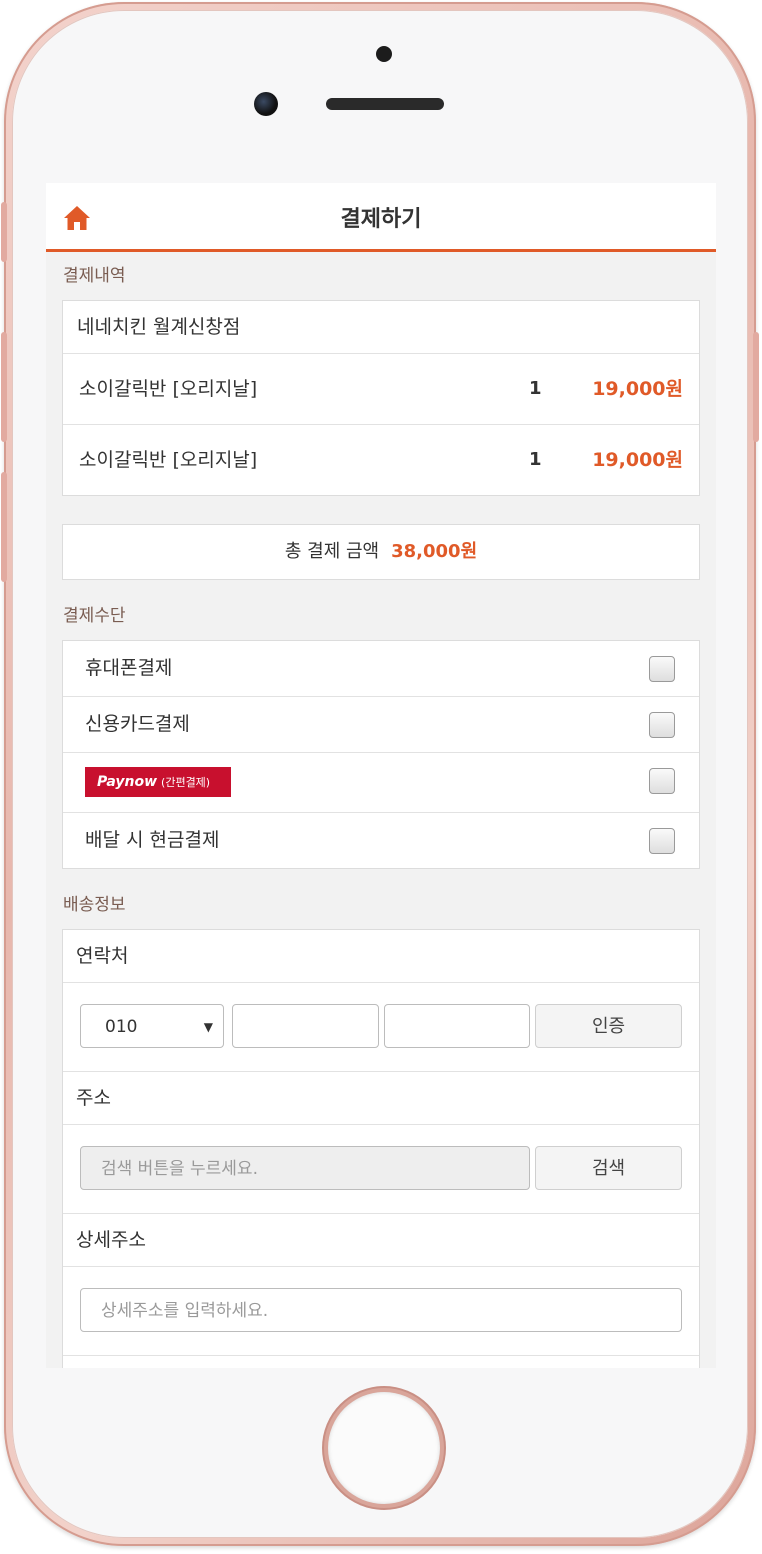 Image resolution: width=762 pixels, height=1554 pixels. Describe the element at coordinates (152, 1026) in the screenshot. I see `phone-prefix-select: 010 ▼` at that location.